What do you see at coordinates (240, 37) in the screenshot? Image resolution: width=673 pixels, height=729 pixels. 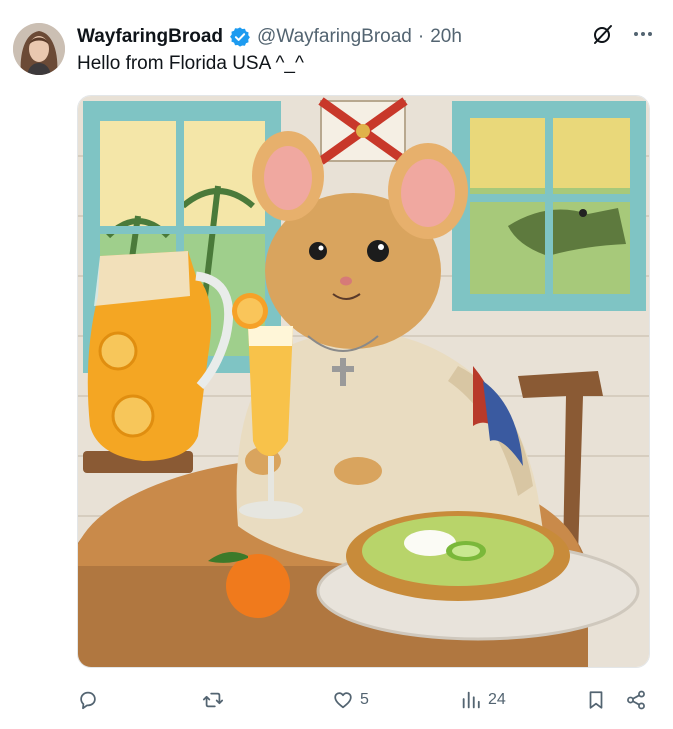 I see `verified-badge-icon` at bounding box center [240, 37].